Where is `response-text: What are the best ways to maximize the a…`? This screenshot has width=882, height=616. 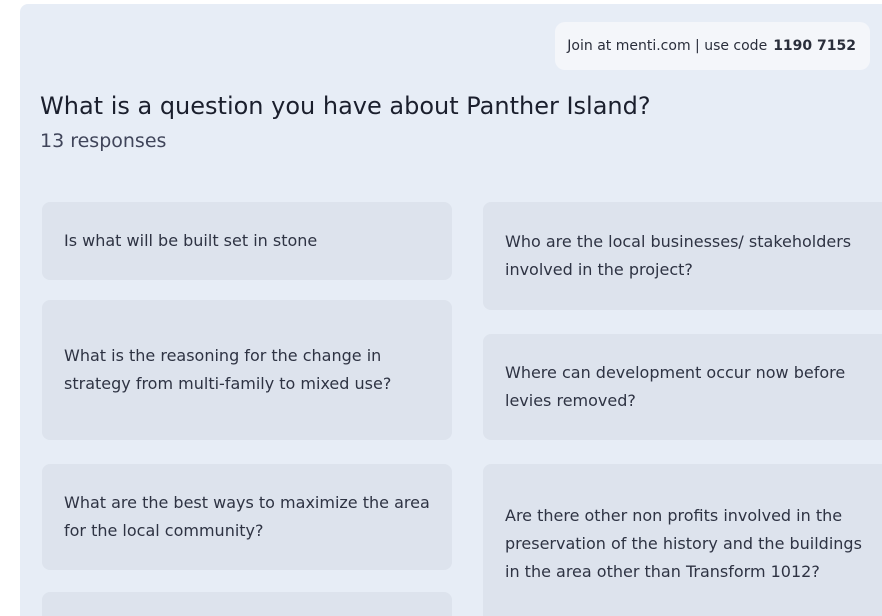 response-text: What are the best ways to maximize the a… is located at coordinates (247, 516).